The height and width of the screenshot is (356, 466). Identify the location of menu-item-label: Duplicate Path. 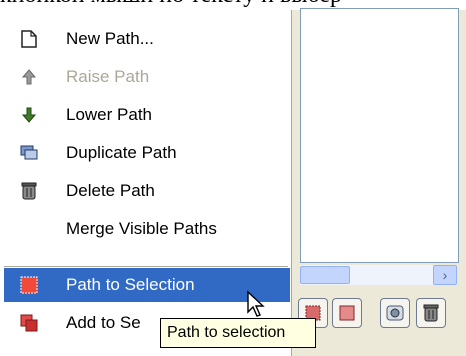
(121, 152).